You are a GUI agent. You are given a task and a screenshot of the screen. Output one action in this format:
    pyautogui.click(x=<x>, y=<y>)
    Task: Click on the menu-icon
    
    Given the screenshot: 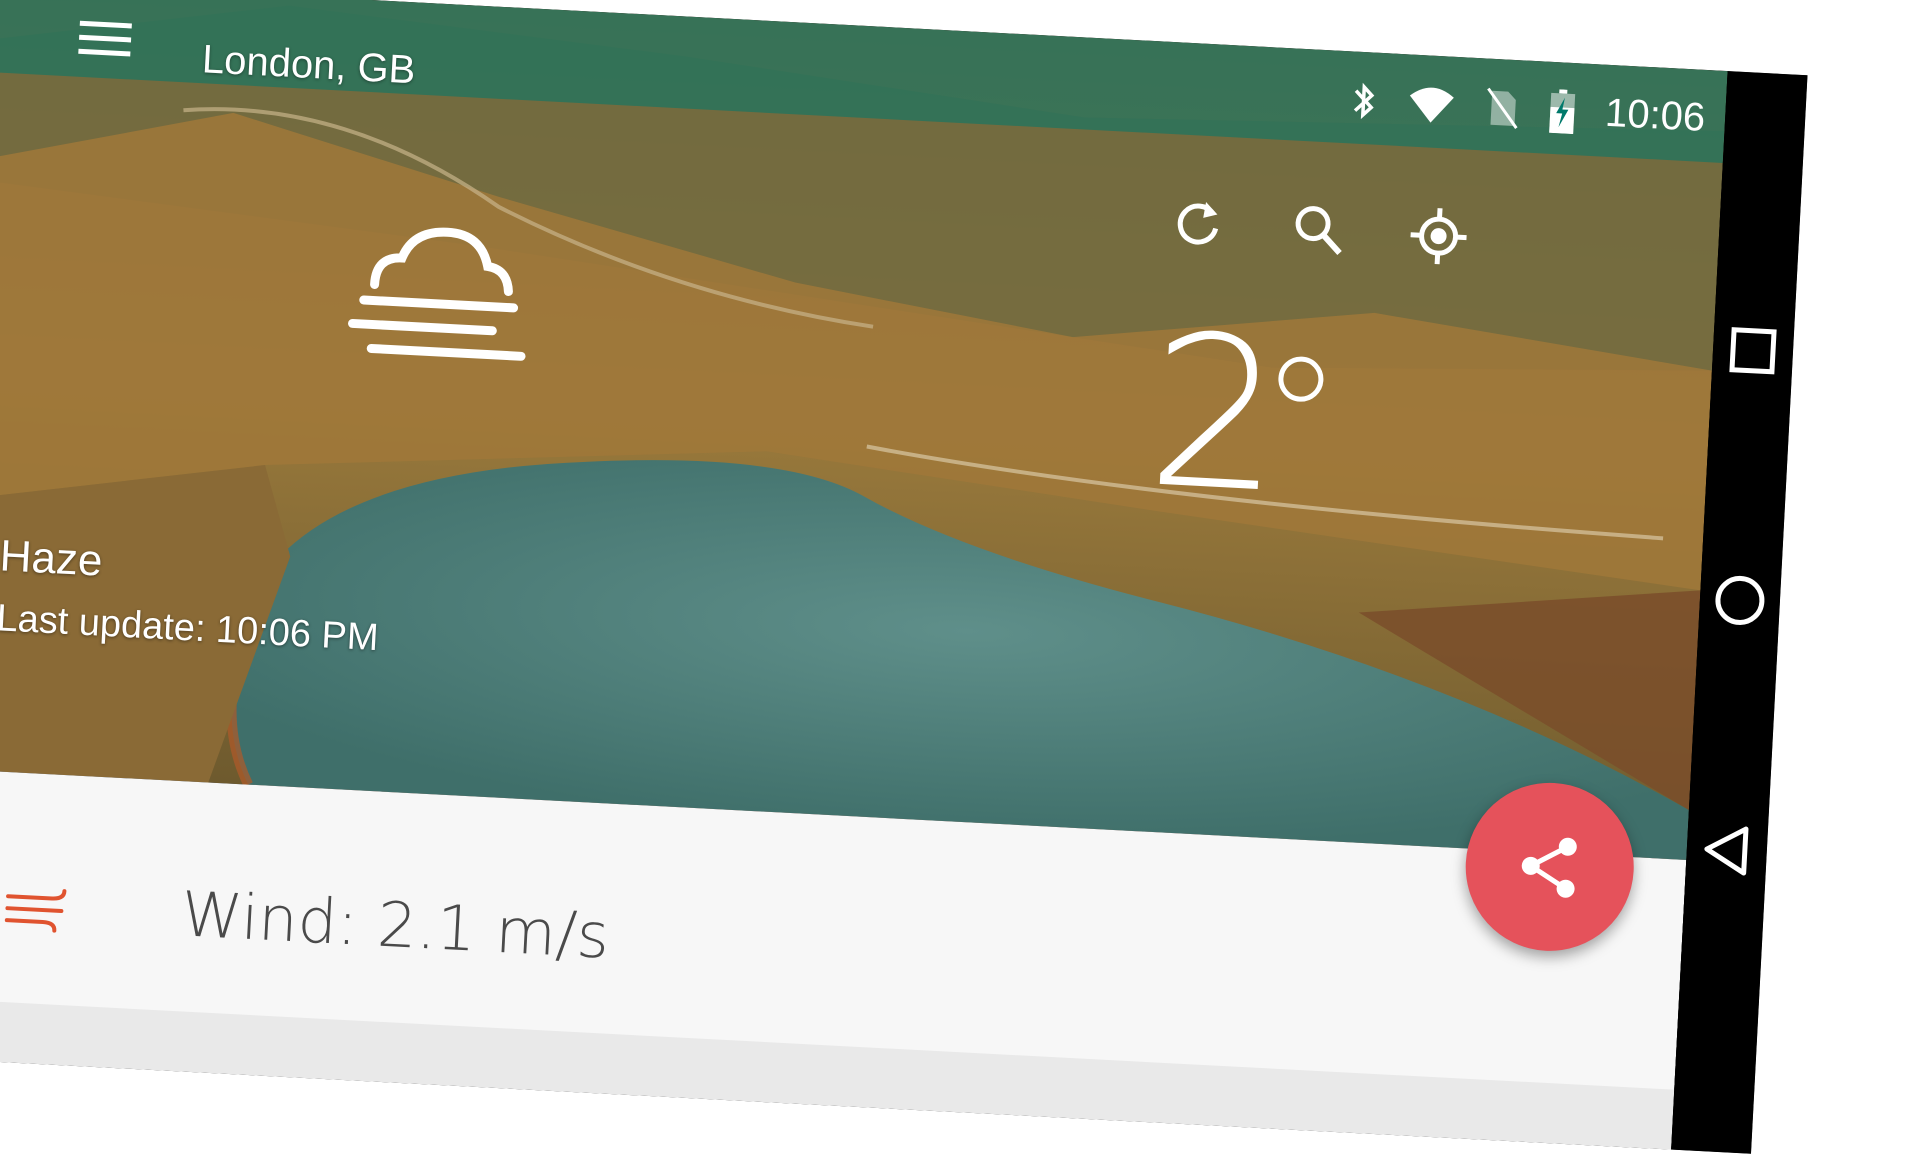 What is the action you would take?
    pyautogui.click(x=105, y=39)
    